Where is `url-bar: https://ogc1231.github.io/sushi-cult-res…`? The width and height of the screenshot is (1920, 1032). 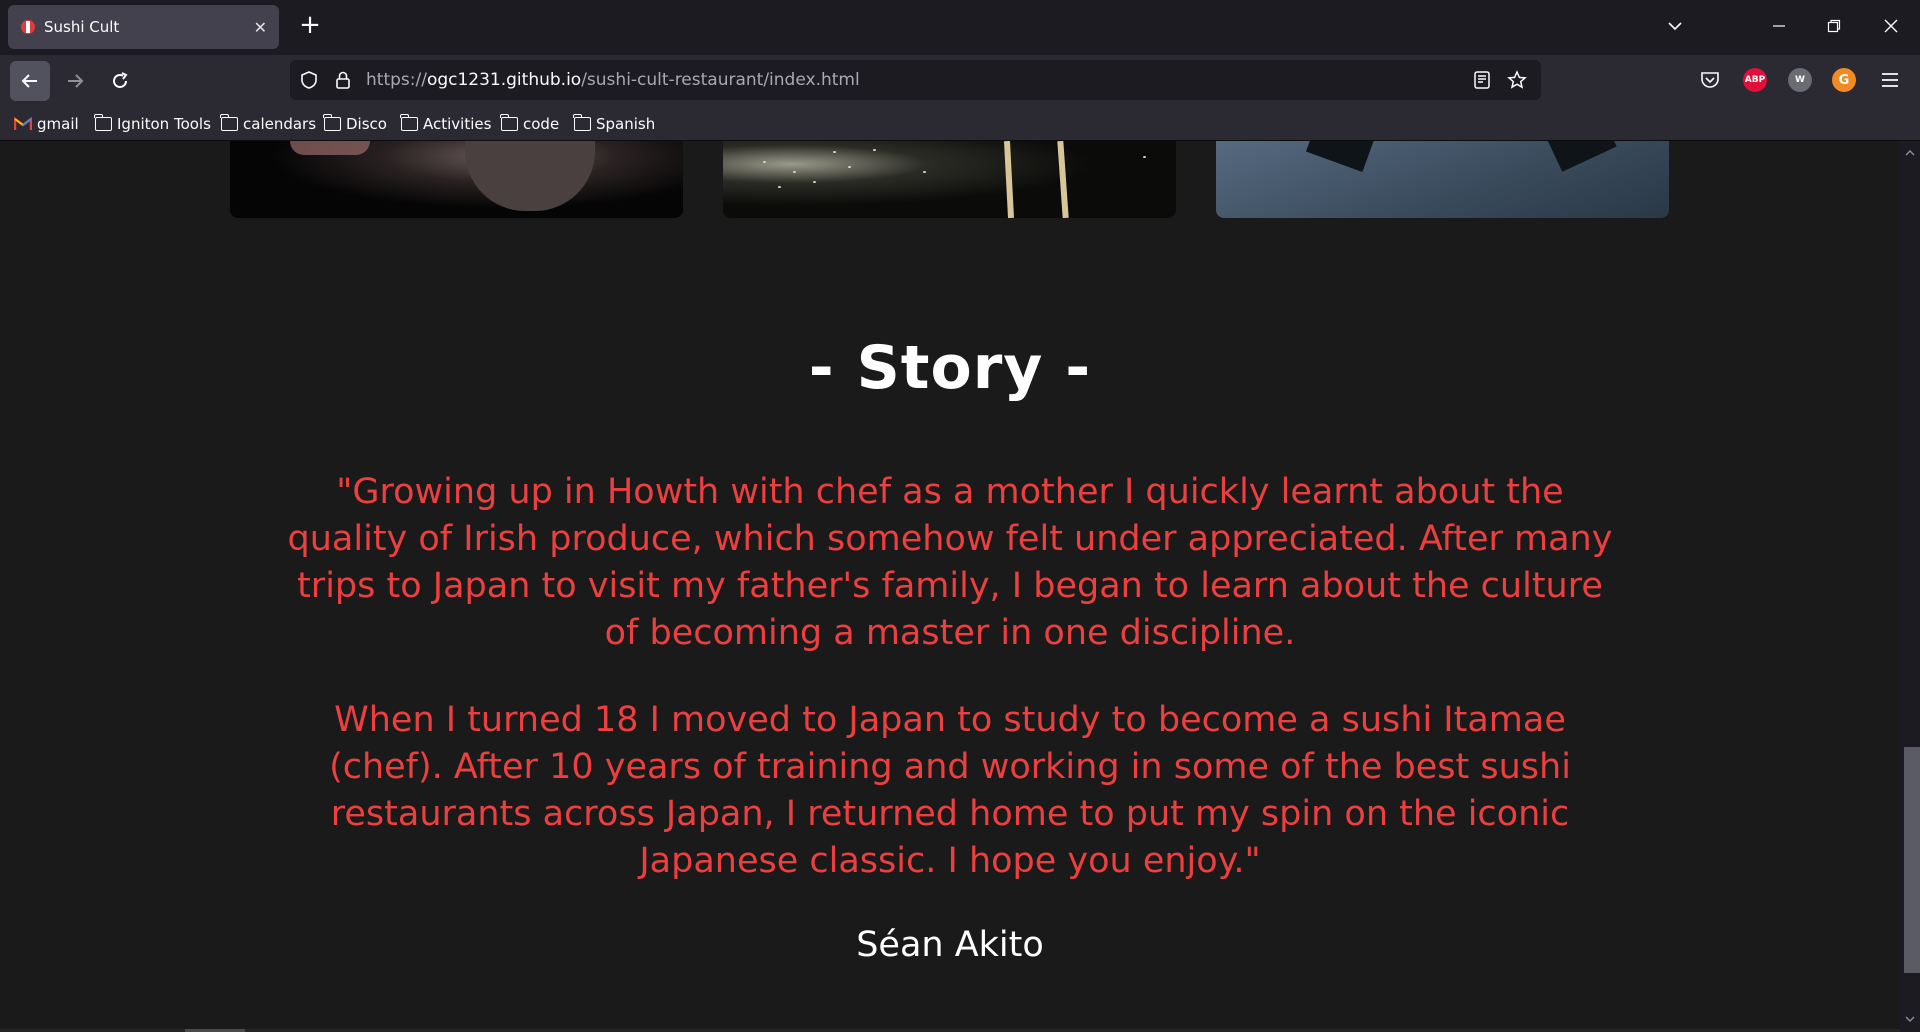
url-bar: https://ogc1231.github.io/sushi-cult-res… is located at coordinates (915, 80).